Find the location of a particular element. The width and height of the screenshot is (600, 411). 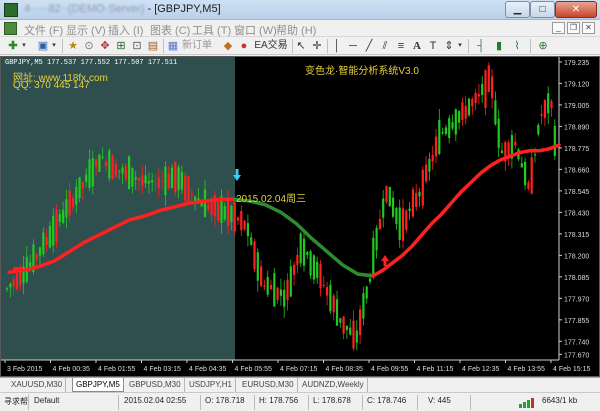

line-chart-icon: ⌇ is located at coordinates (517, 46).